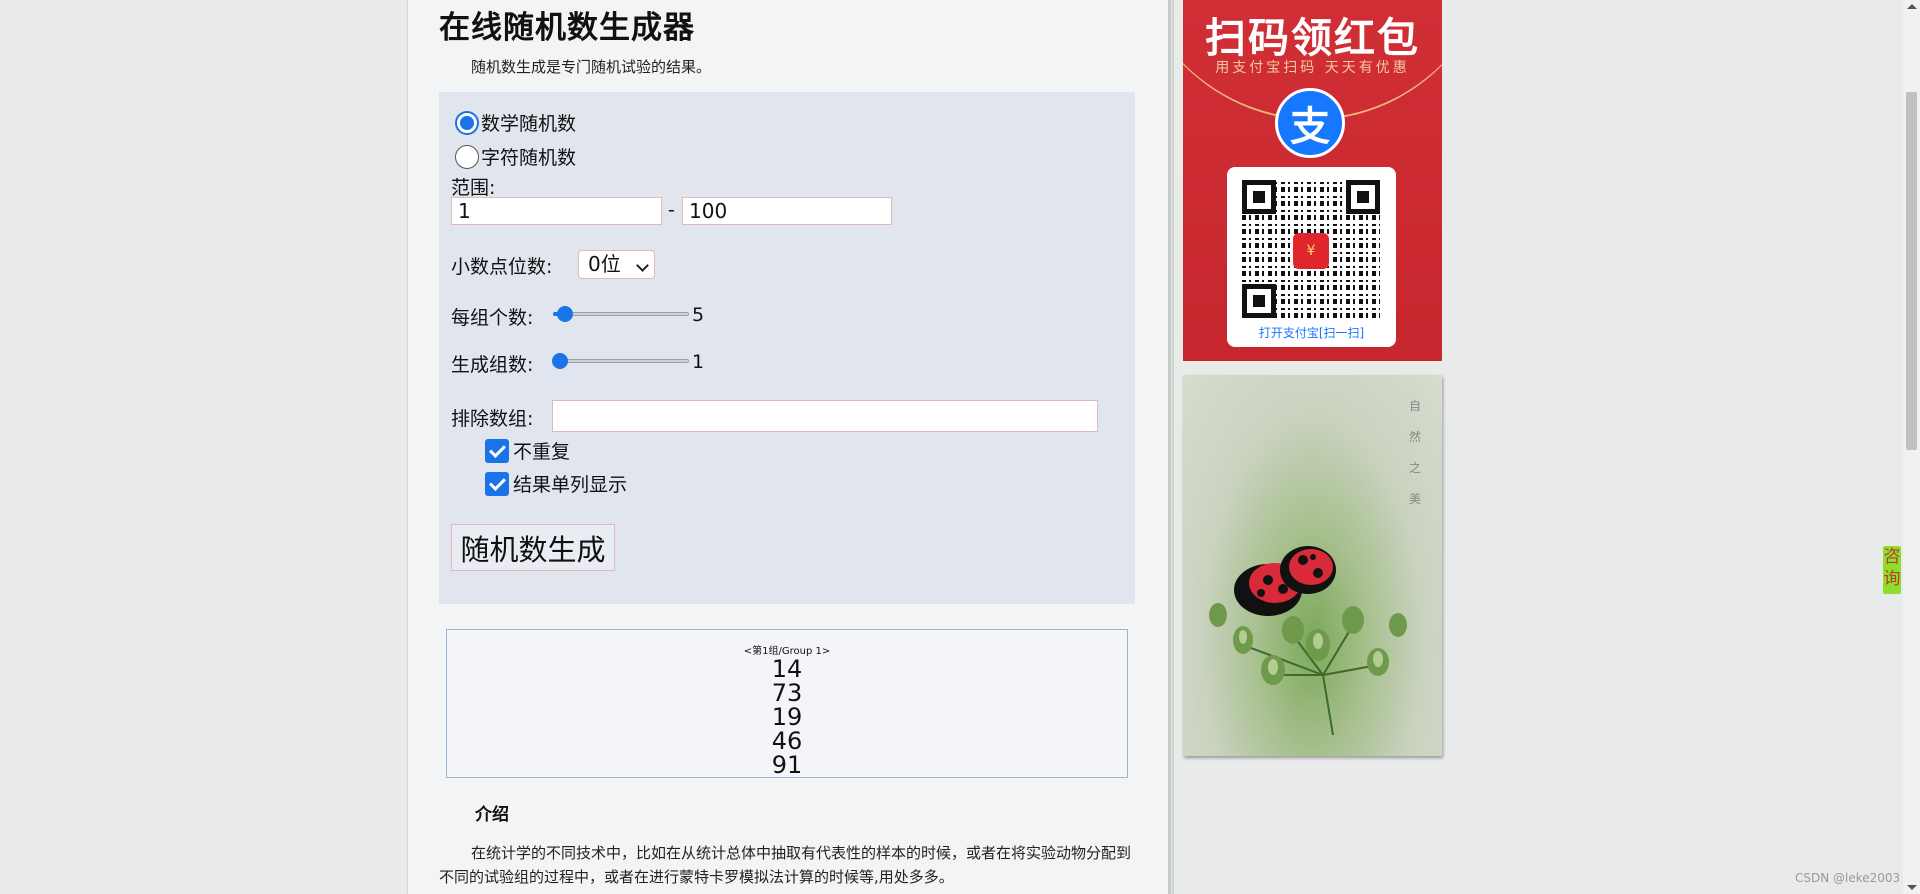  What do you see at coordinates (542, 452) in the screenshot?
I see `no-repeat-label: 不重复` at bounding box center [542, 452].